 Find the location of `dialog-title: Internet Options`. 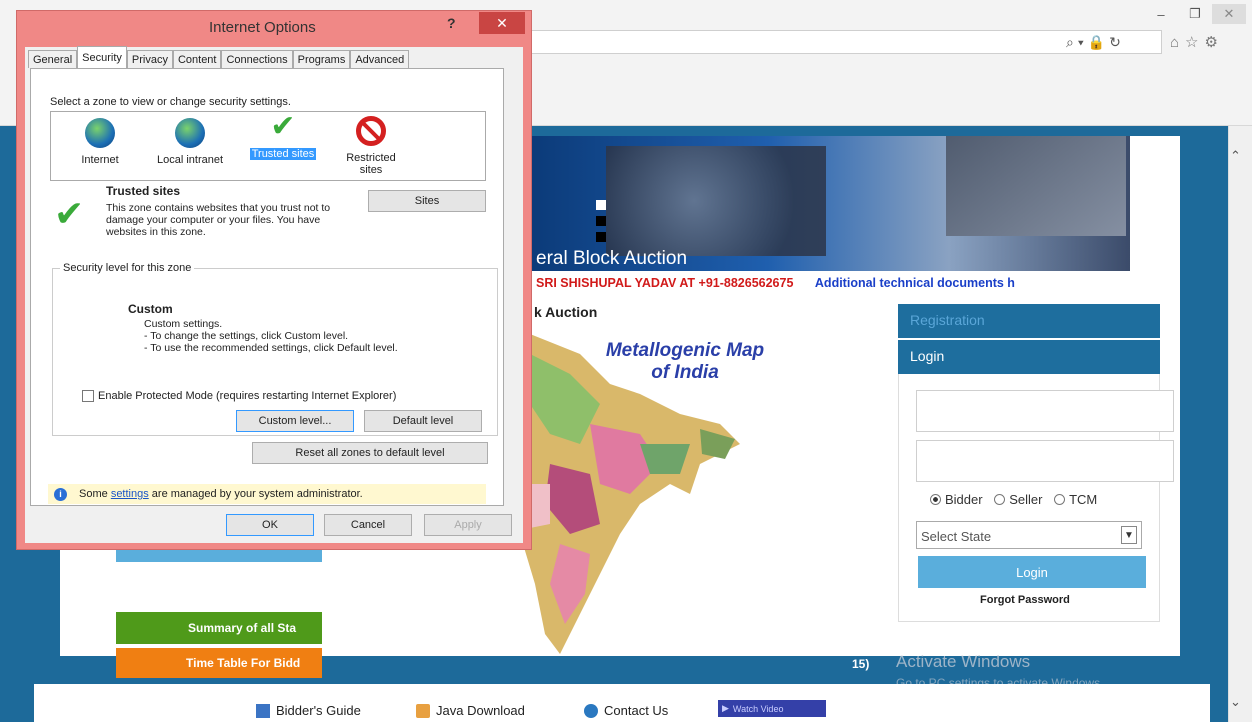

dialog-title: Internet Options is located at coordinates (262, 27).